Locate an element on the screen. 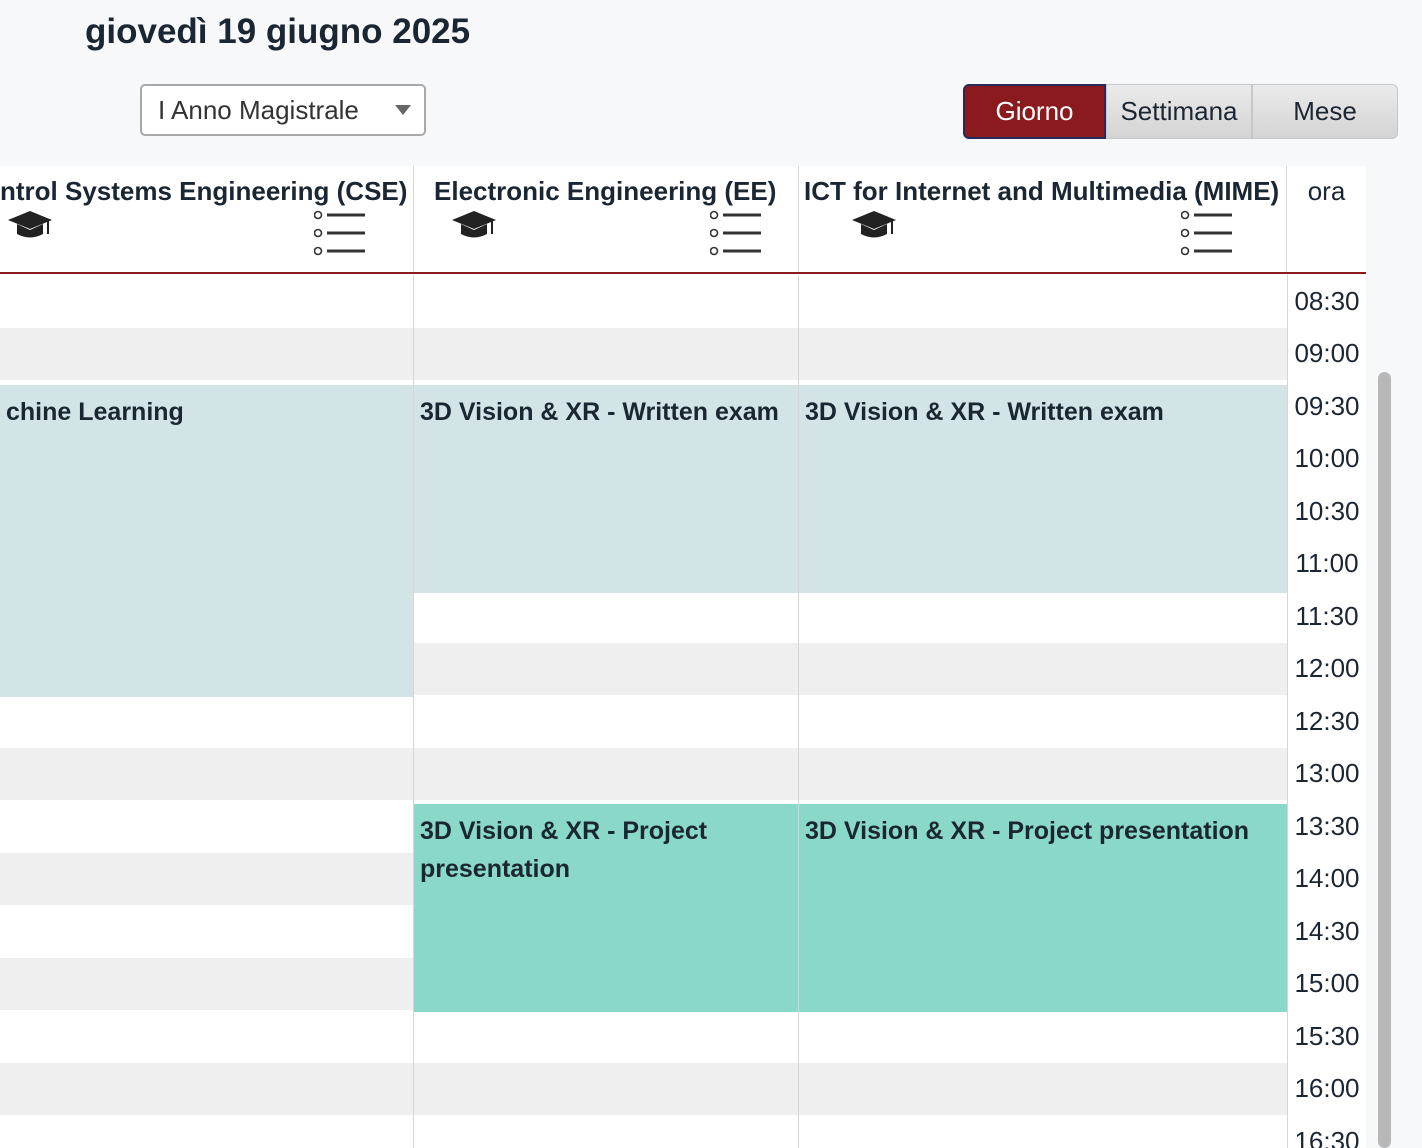 The height and width of the screenshot is (1148, 1422). time-label: 09:30 is located at coordinates (1326, 406).